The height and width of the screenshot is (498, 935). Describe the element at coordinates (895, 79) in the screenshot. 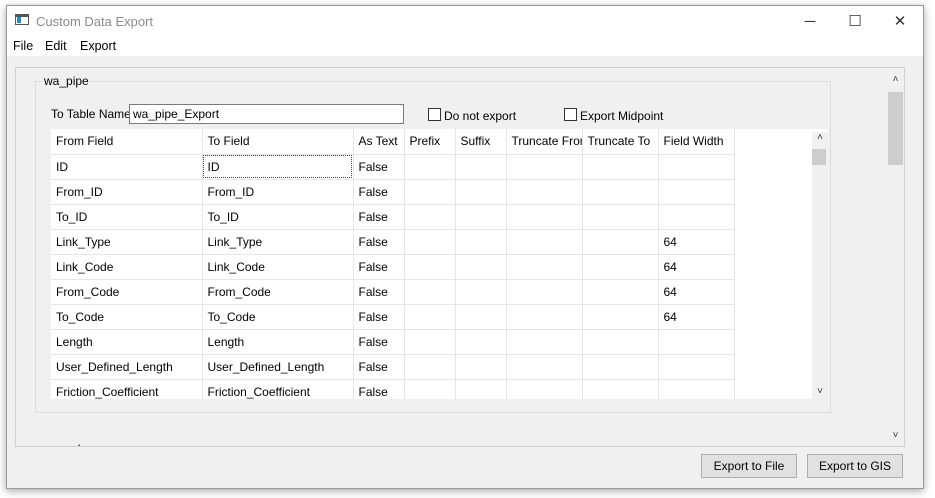

I see `page-scroll-up-icon: ˄` at that location.